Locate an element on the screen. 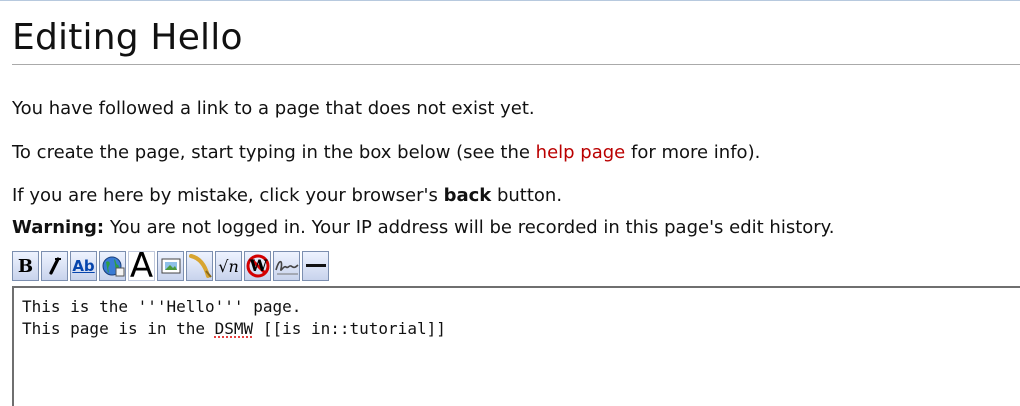 This screenshot has height=406, width=1020. bold-icon: B is located at coordinates (25, 266).